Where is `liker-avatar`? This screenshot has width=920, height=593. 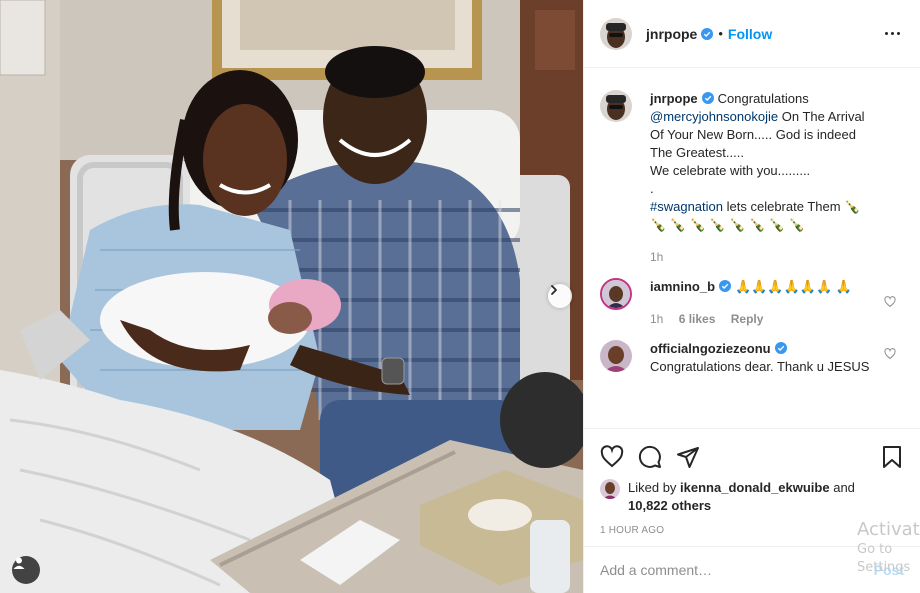 liker-avatar is located at coordinates (610, 489).